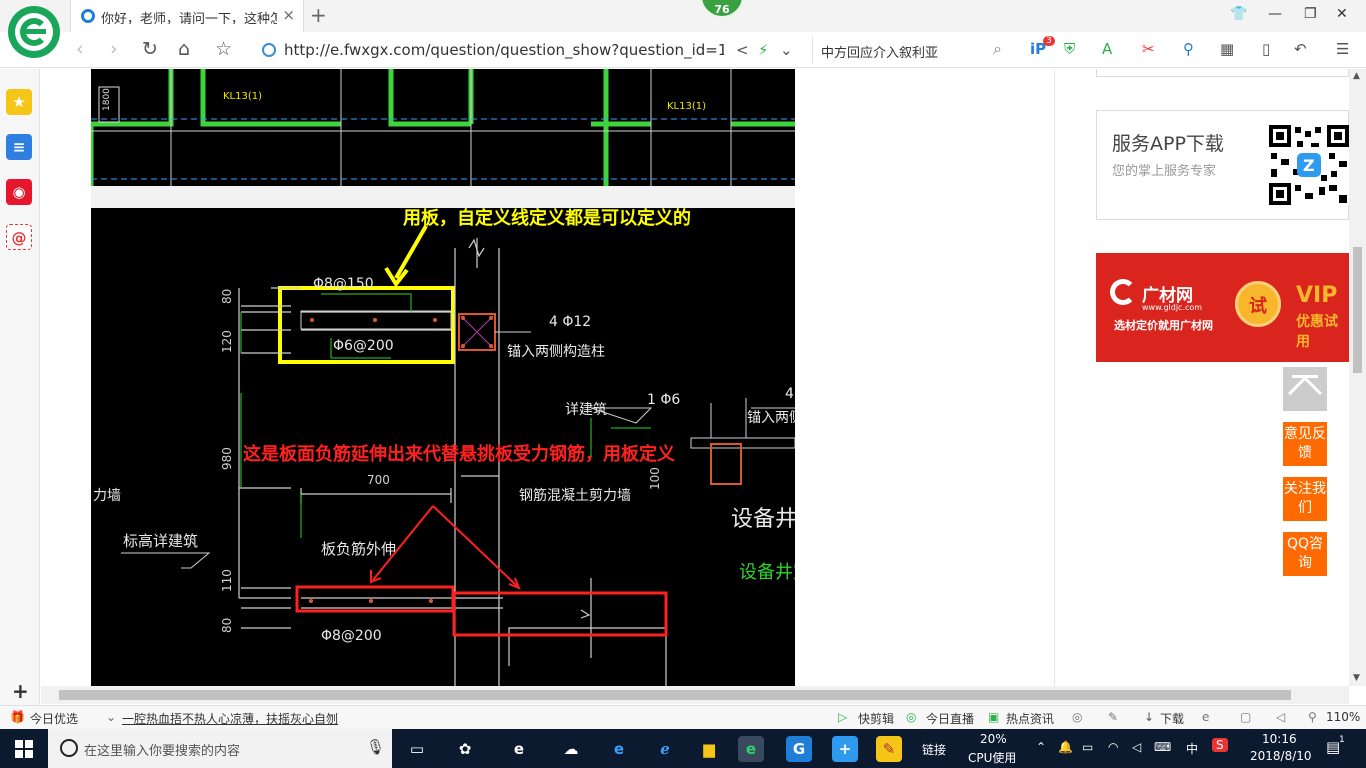 This screenshot has height=768, width=1366. What do you see at coordinates (763, 50) in the screenshot?
I see `lightning-icon: ⚡` at bounding box center [763, 50].